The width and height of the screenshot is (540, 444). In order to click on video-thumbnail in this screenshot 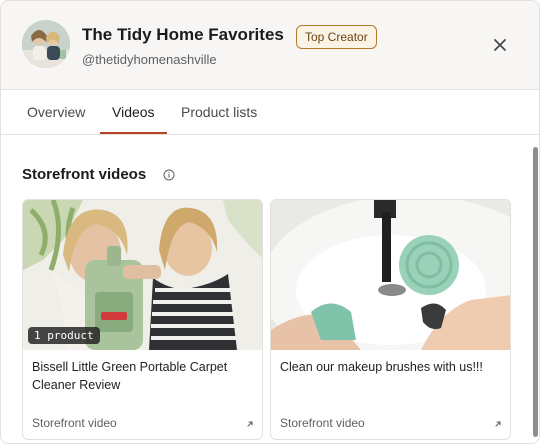, I will do `click(390, 275)`.